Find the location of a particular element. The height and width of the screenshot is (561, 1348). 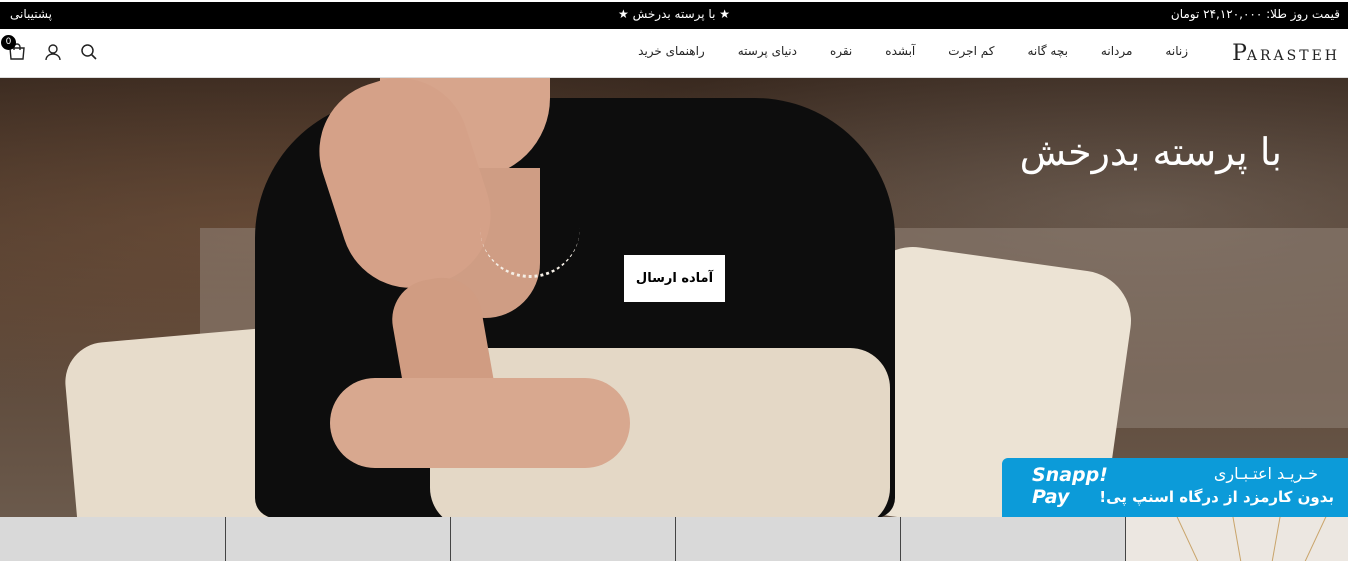

cart-count-badge: 0 is located at coordinates (8, 42).